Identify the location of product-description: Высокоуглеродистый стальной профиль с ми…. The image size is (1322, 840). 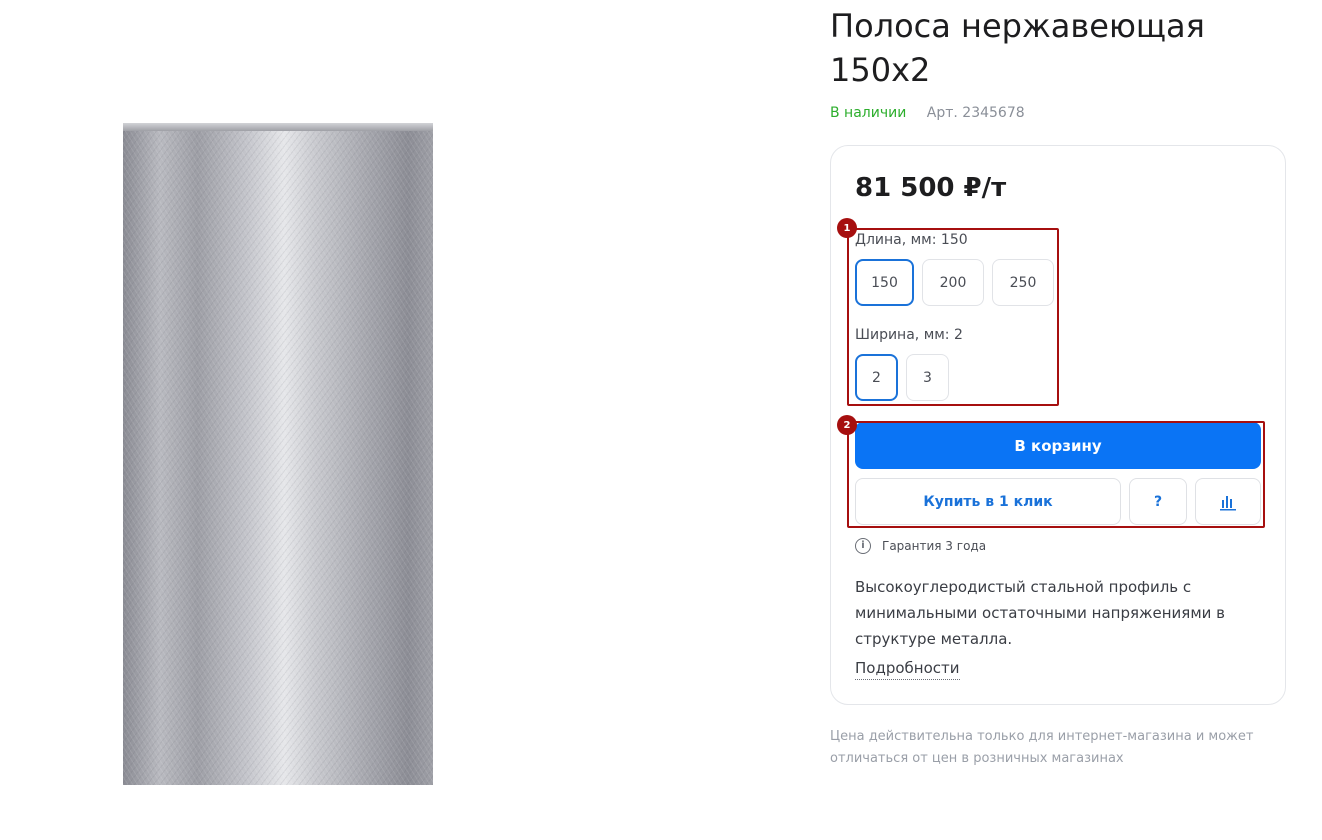
(1040, 613).